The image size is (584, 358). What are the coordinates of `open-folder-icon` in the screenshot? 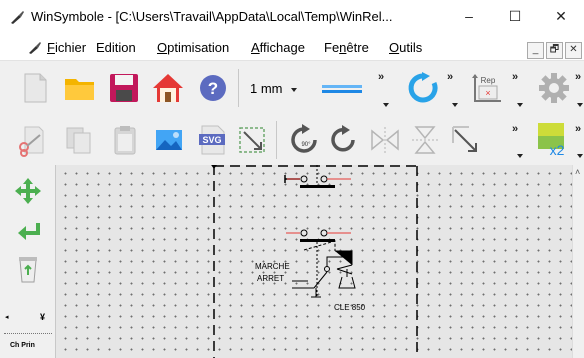 It's located at (80, 88).